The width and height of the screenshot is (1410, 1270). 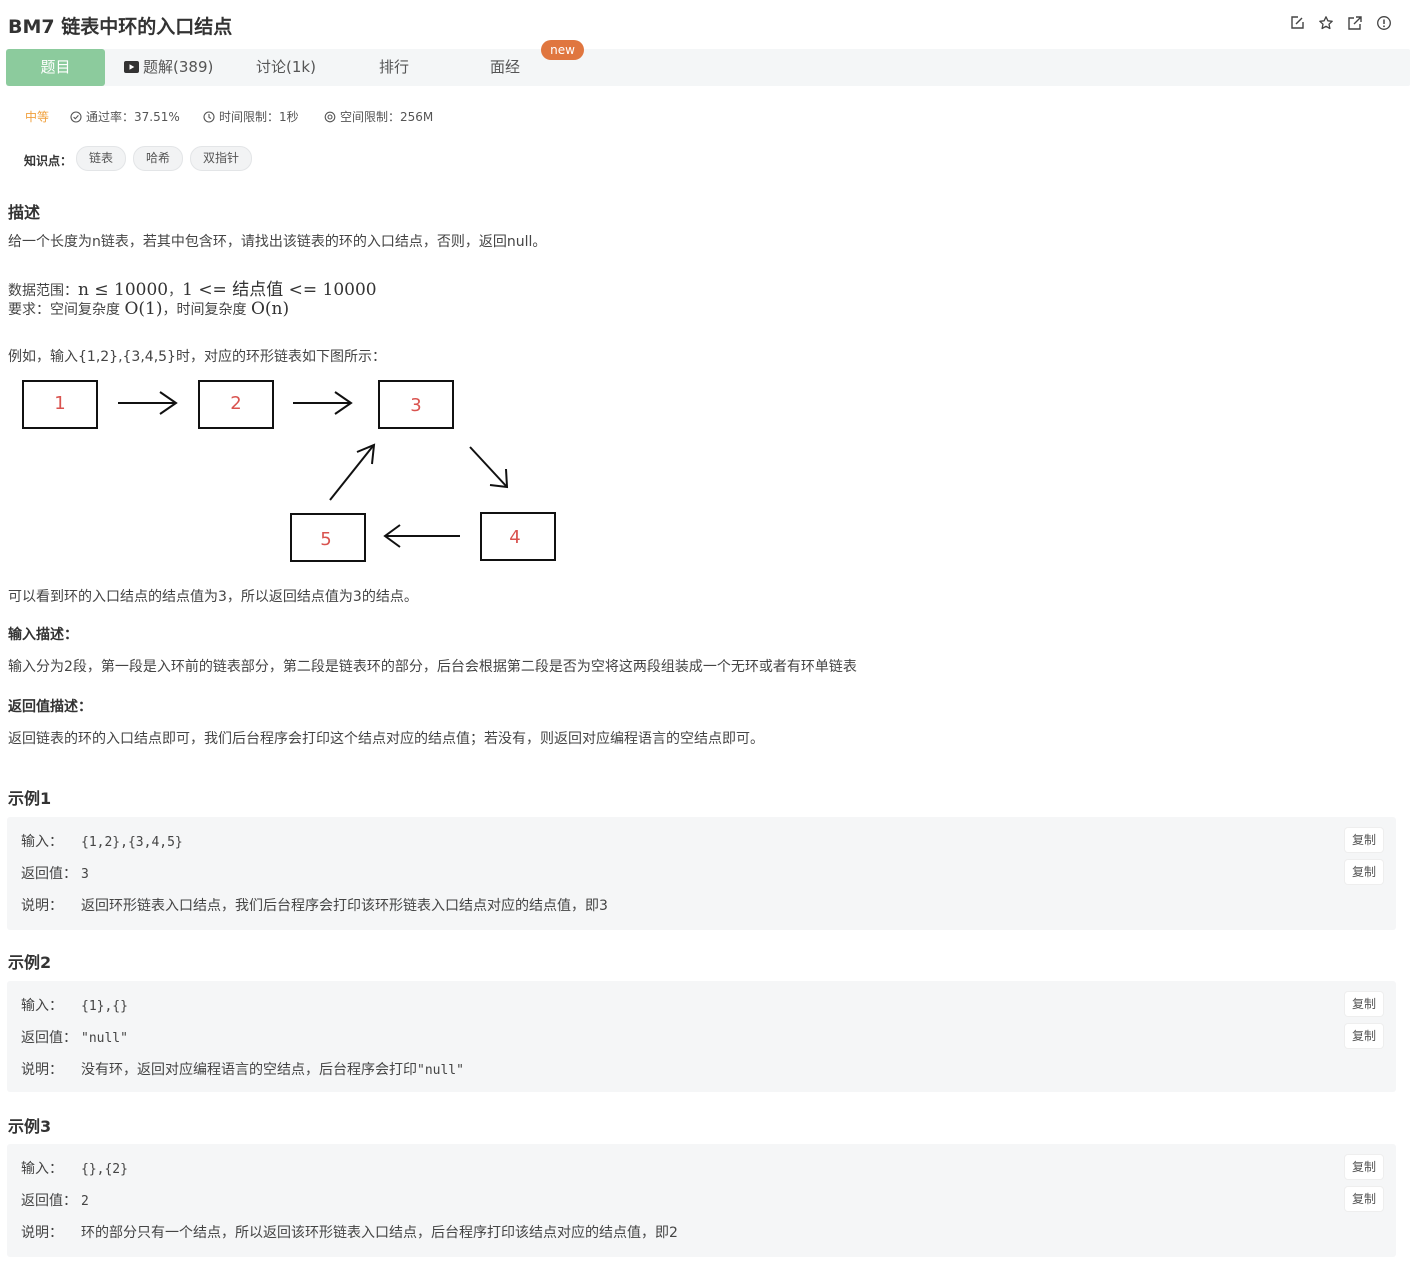 What do you see at coordinates (514, 537) in the screenshot?
I see `node-label-4: 4` at bounding box center [514, 537].